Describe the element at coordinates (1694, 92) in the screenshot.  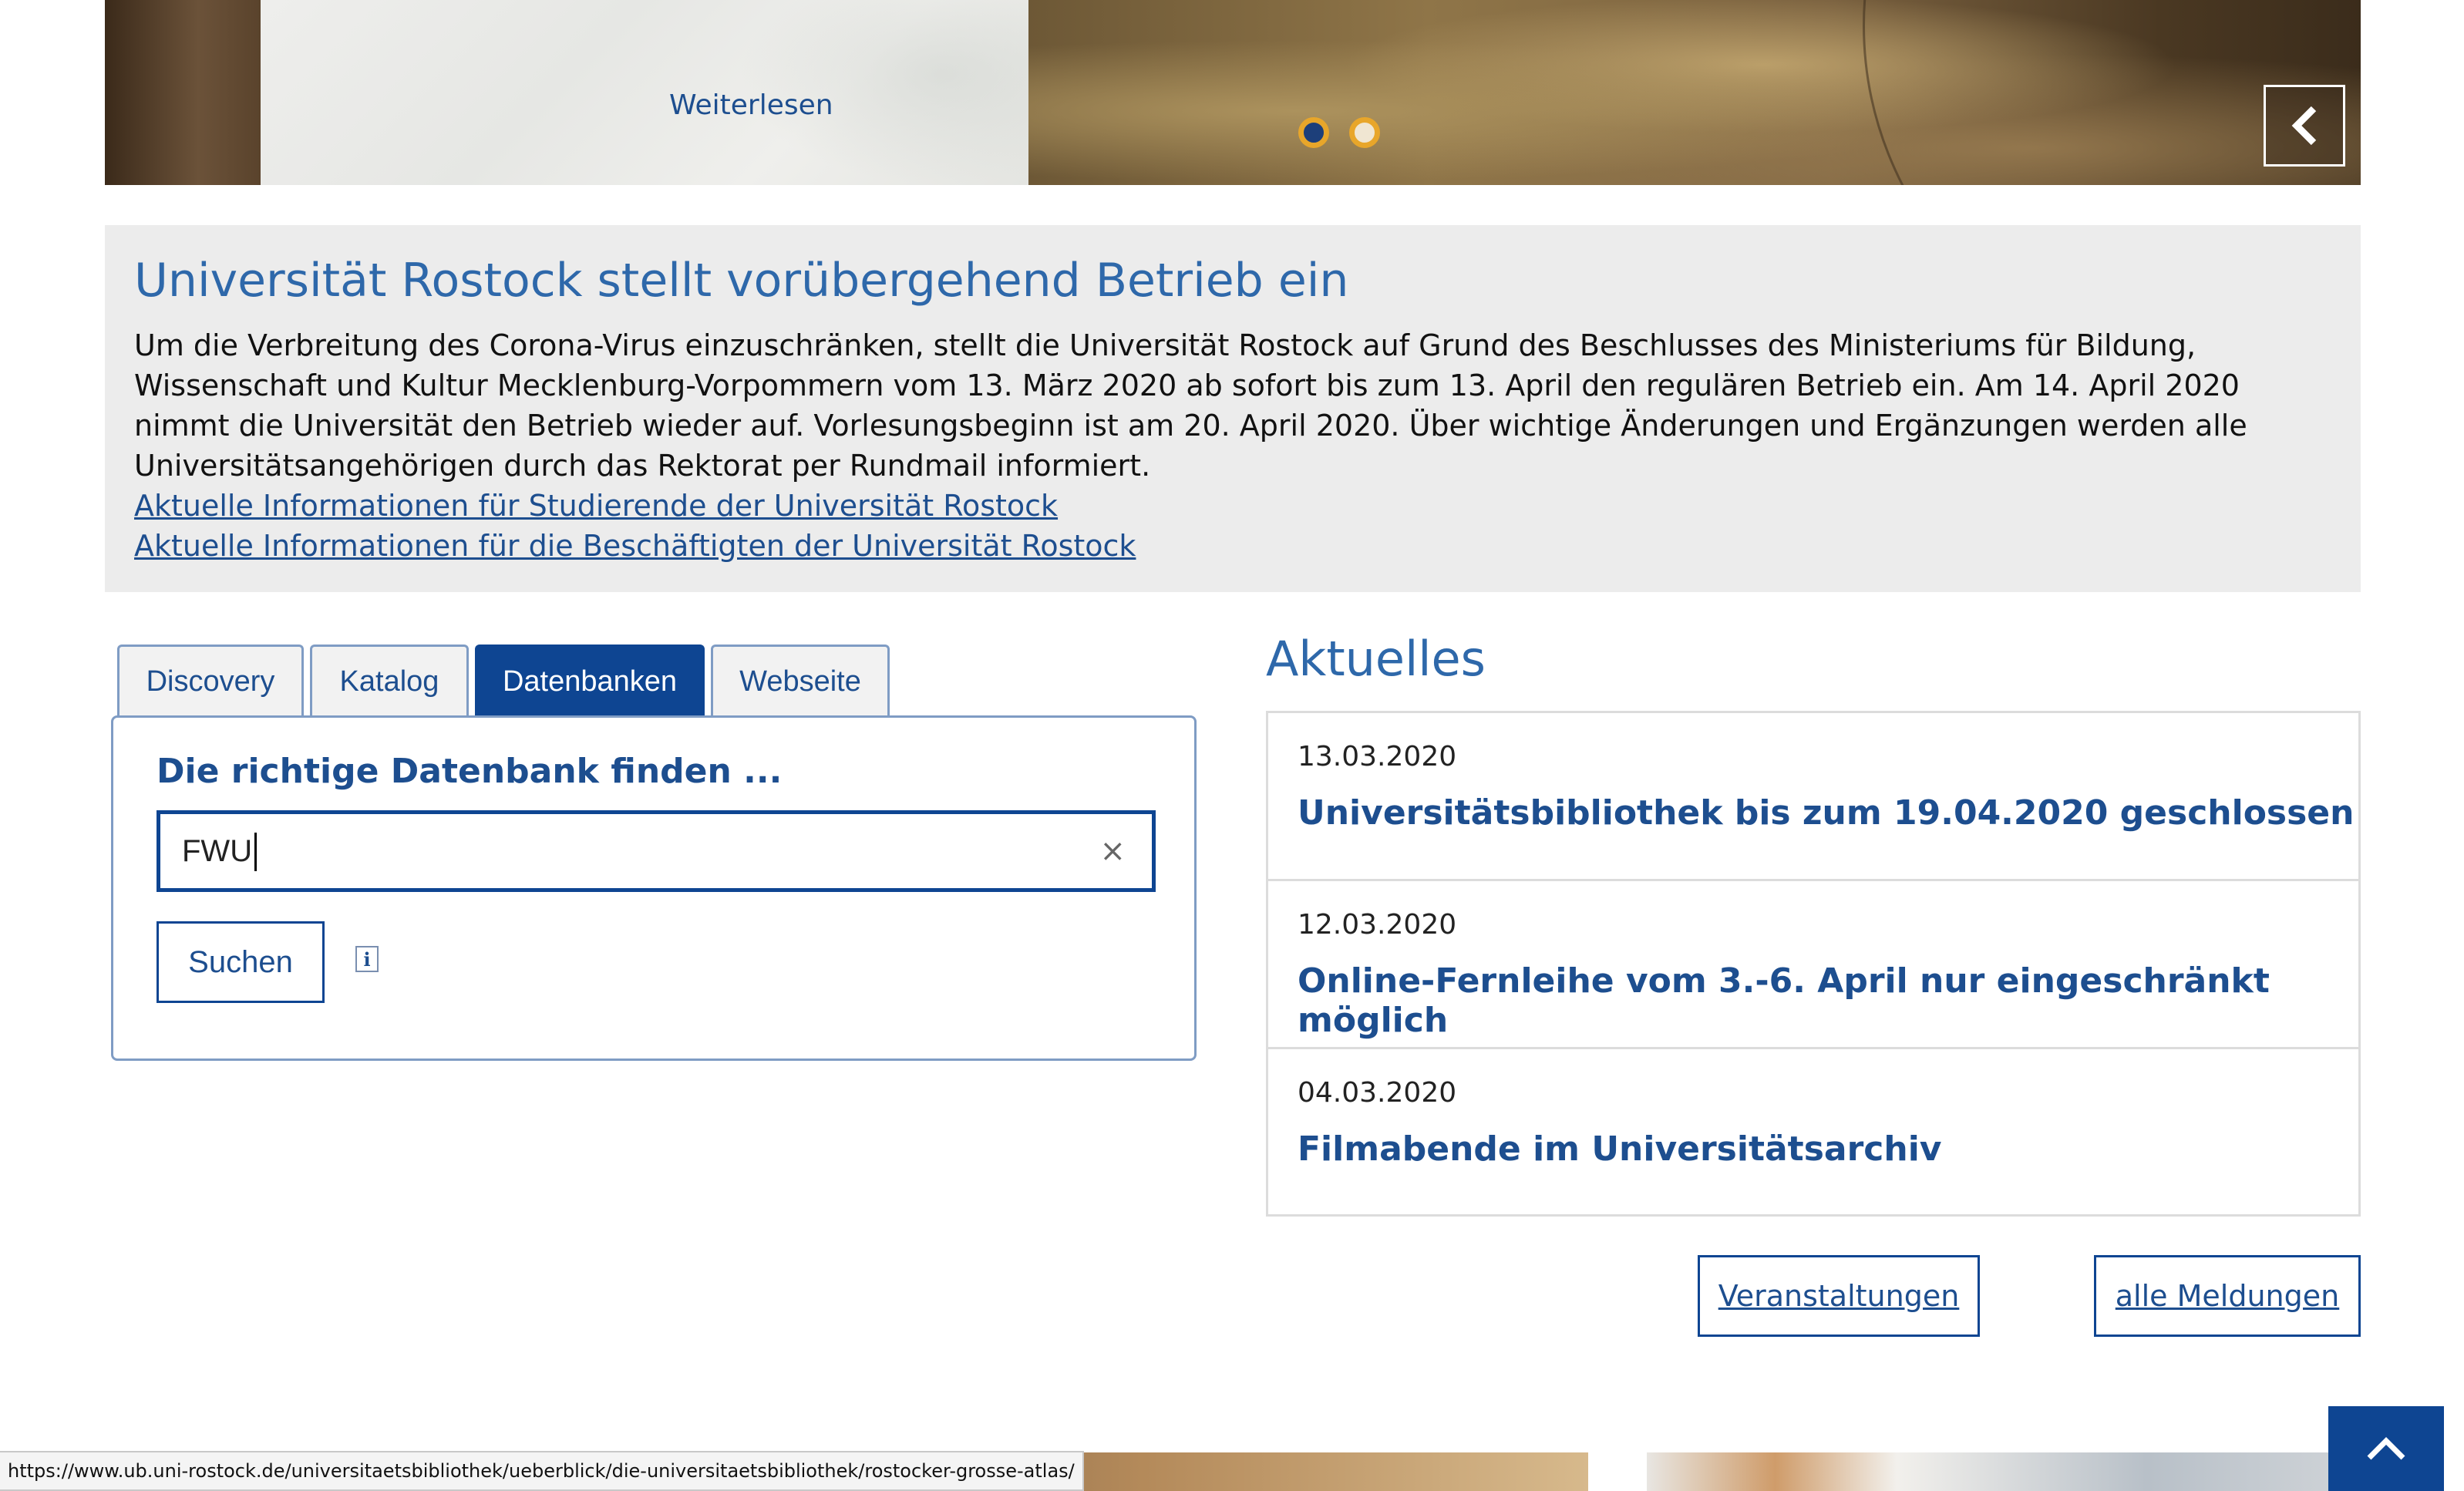
I see `slider-image-map` at that location.